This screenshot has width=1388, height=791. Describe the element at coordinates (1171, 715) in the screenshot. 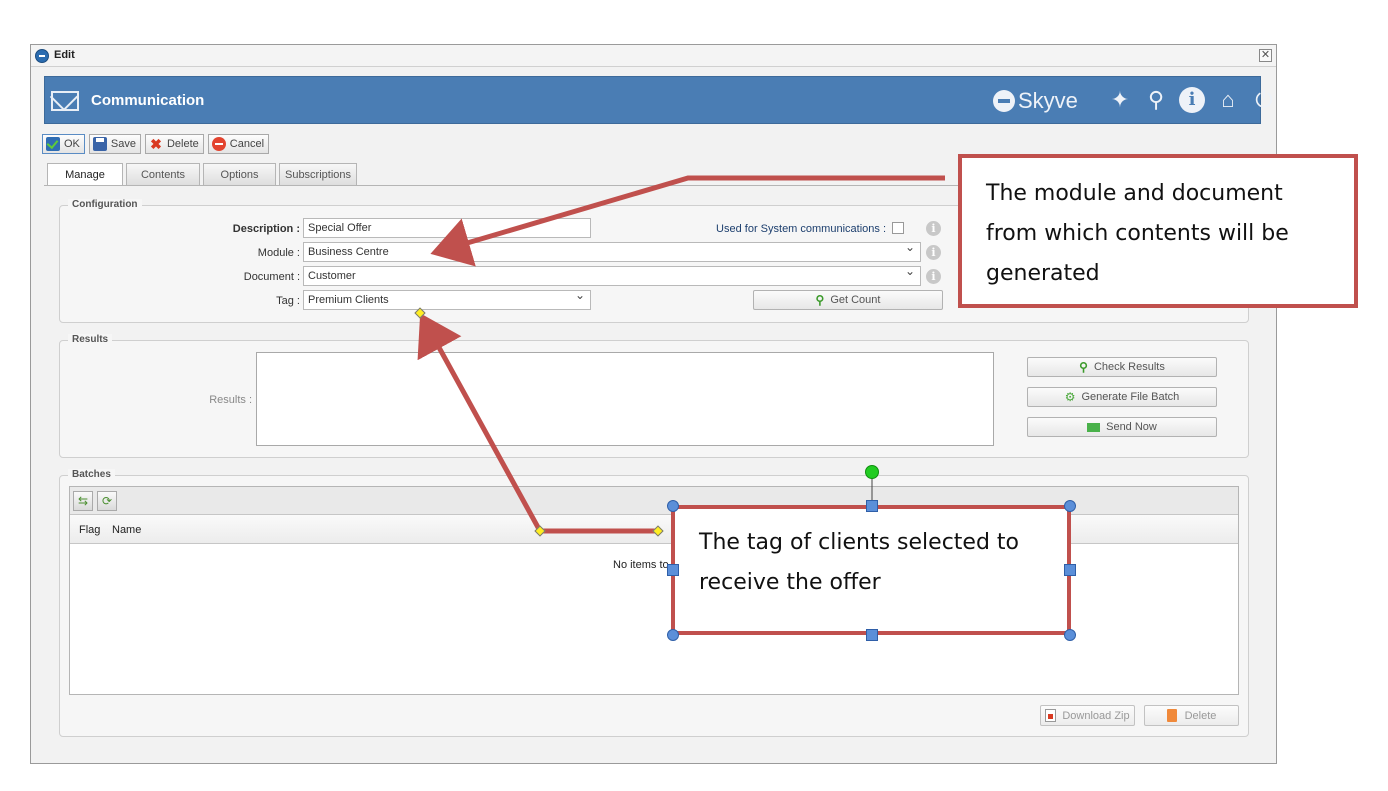

I see `trash-icon` at that location.